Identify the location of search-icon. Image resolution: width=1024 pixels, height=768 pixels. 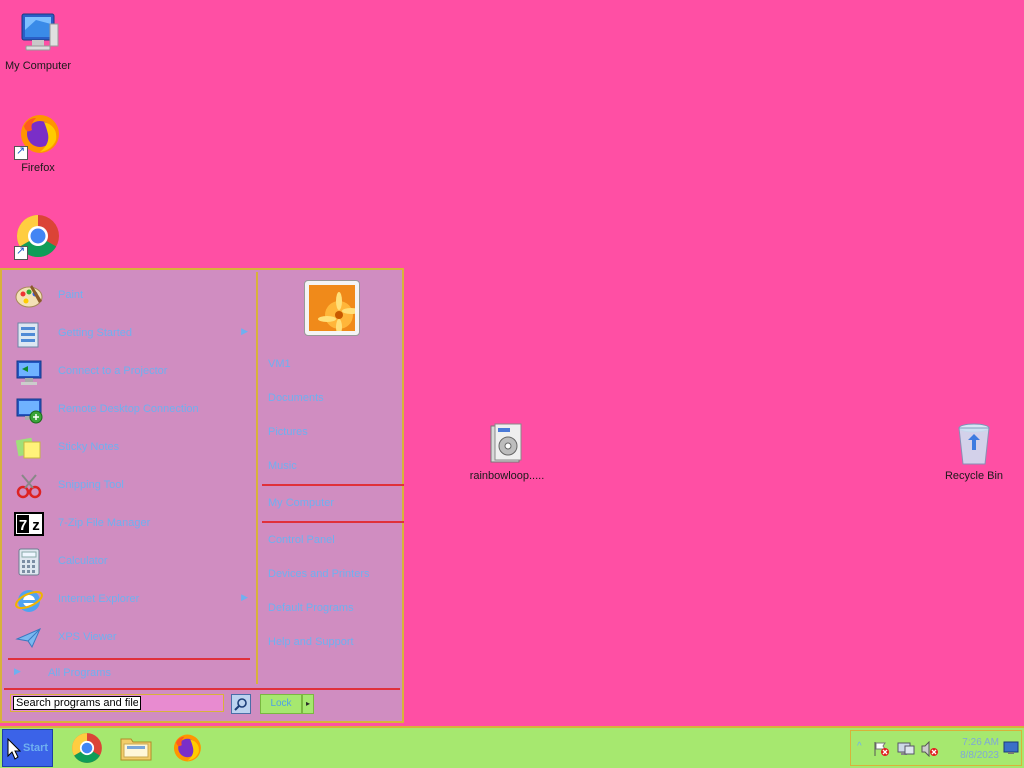
(241, 705).